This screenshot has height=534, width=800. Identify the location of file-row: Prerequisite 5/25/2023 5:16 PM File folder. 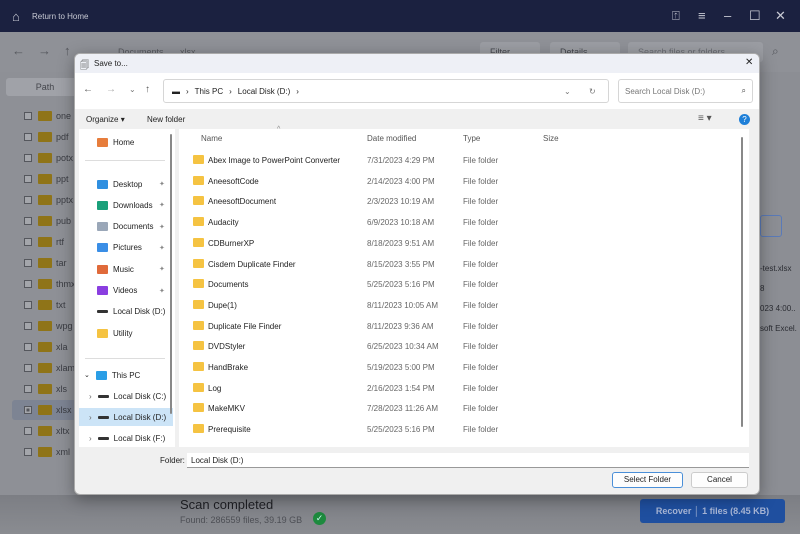
(459, 429).